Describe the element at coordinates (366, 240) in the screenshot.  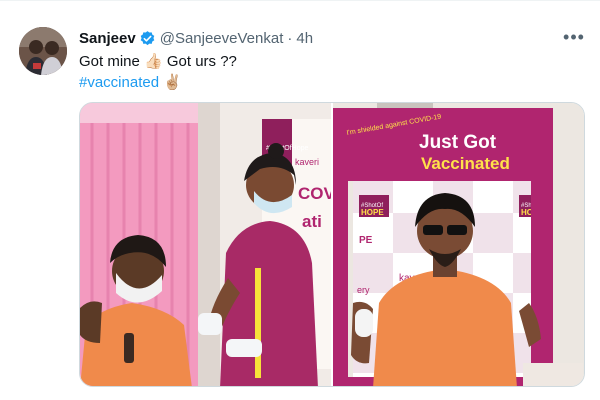
I see `backdrop-fragment: PE` at that location.